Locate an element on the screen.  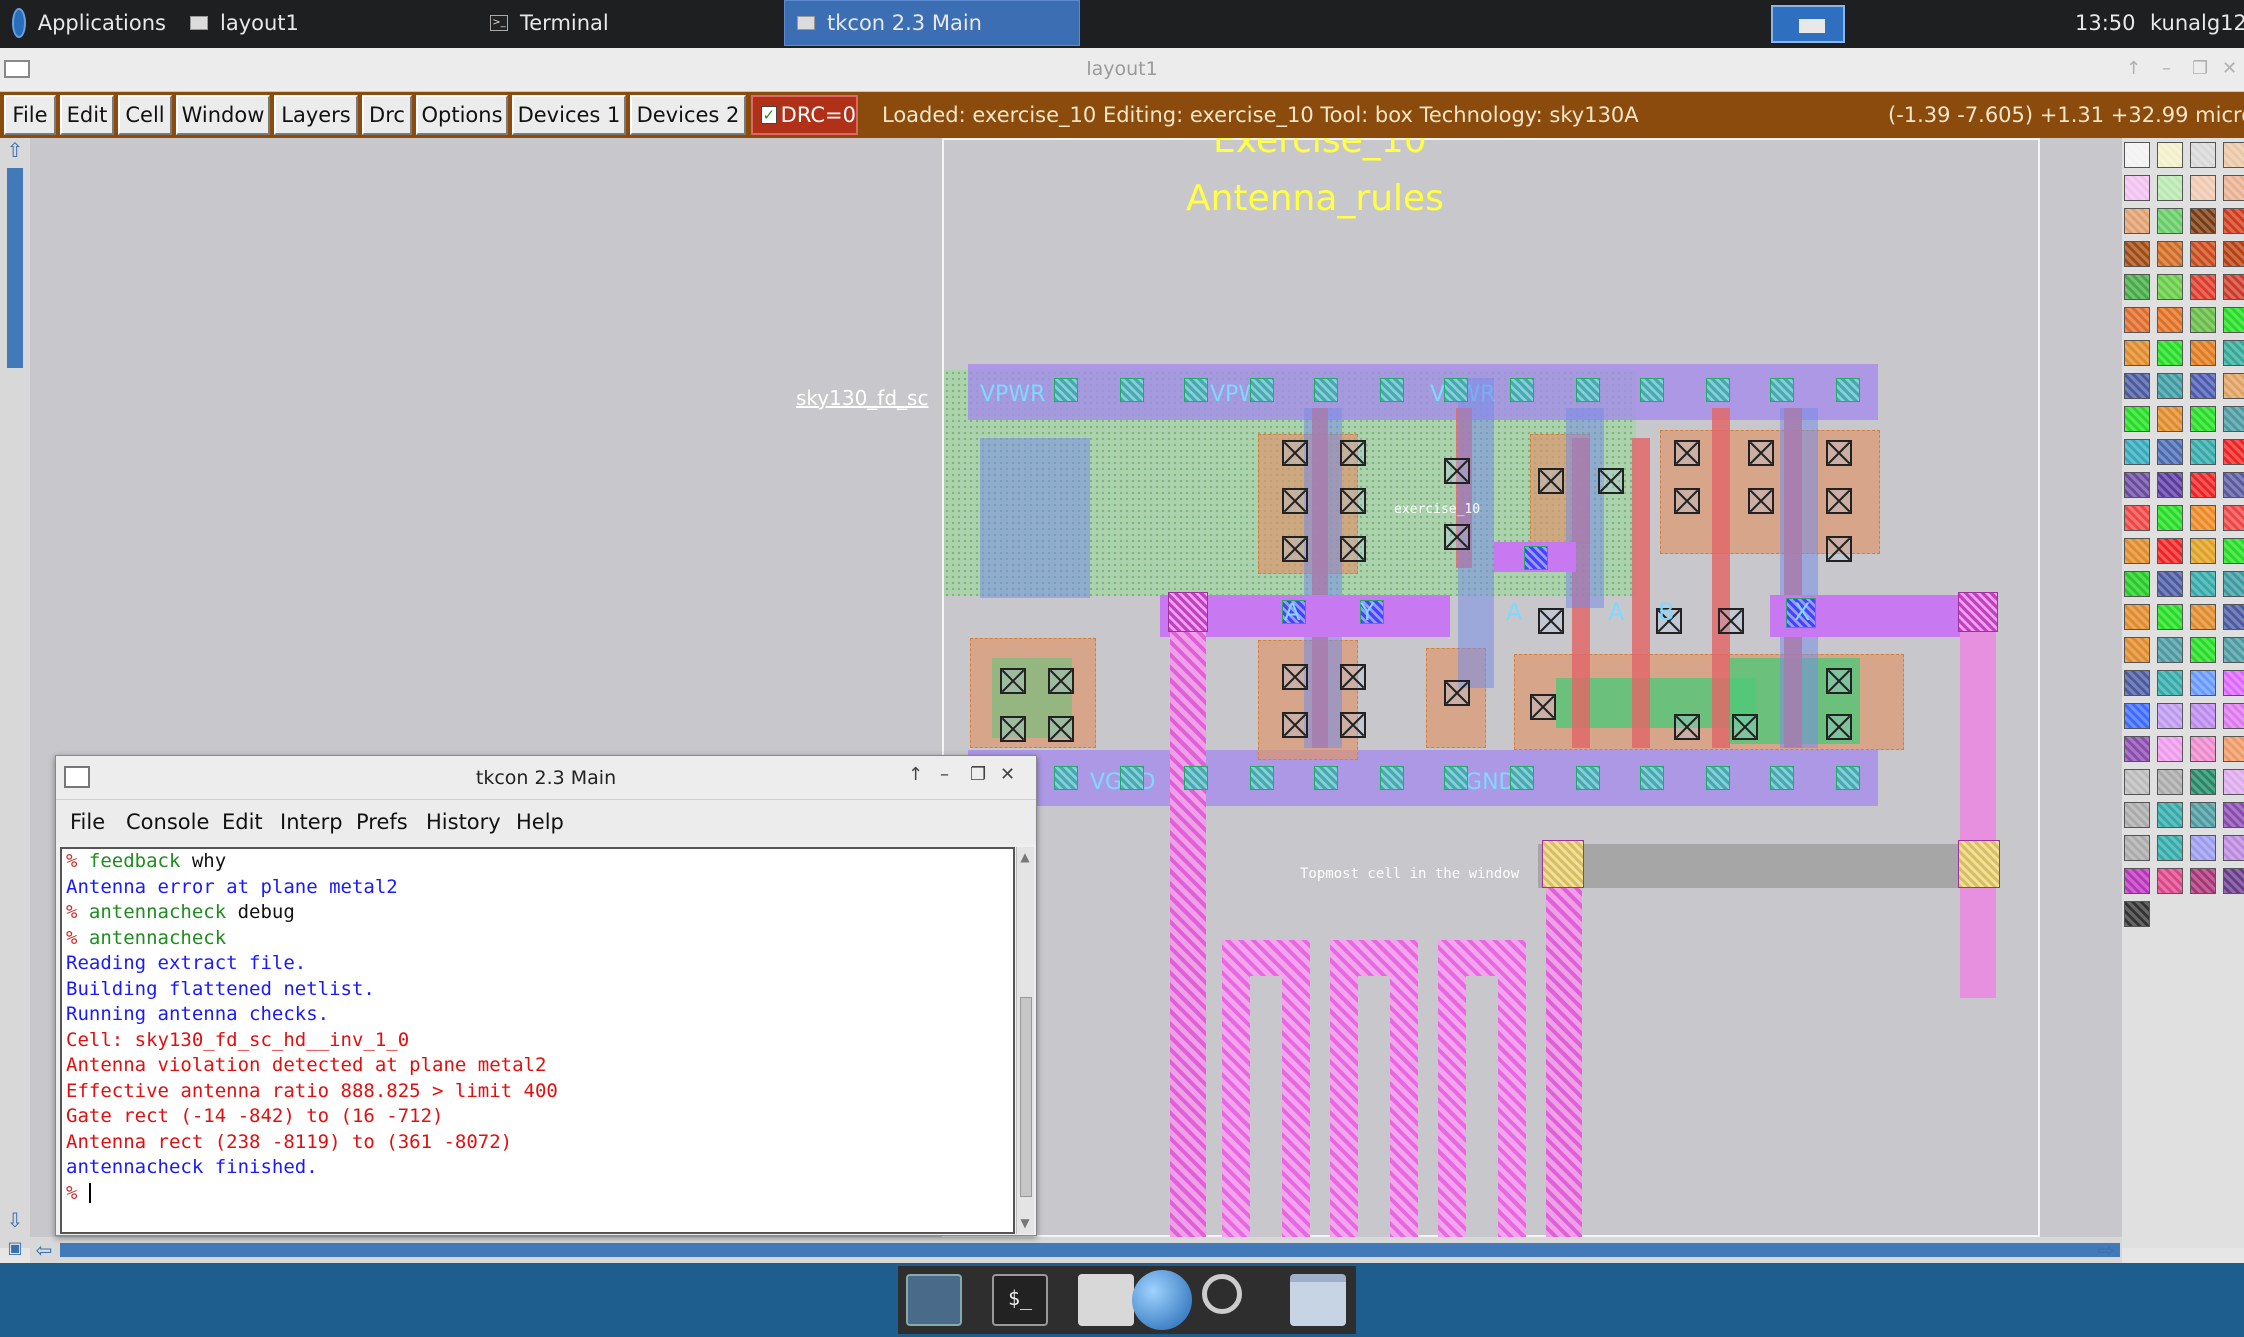
minimize-icon: – is located at coordinates (944, 774).